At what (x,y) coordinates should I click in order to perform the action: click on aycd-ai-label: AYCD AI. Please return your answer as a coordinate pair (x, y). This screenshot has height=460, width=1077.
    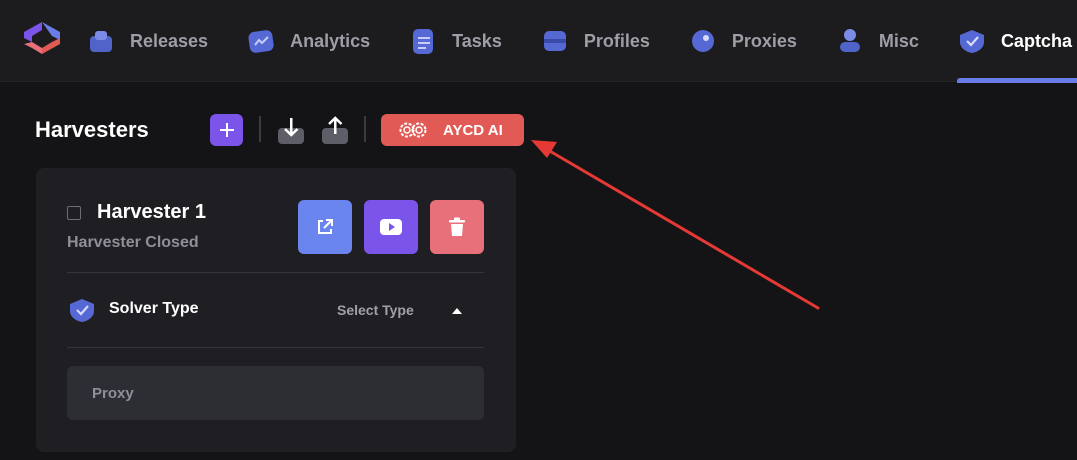
    Looking at the image, I should click on (473, 130).